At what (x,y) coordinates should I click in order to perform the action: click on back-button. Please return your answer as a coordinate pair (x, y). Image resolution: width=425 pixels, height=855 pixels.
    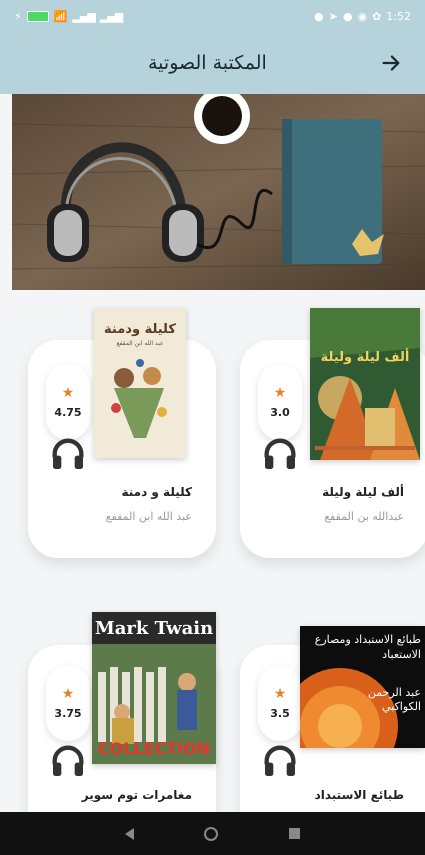
    Looking at the image, I should click on (391, 63).